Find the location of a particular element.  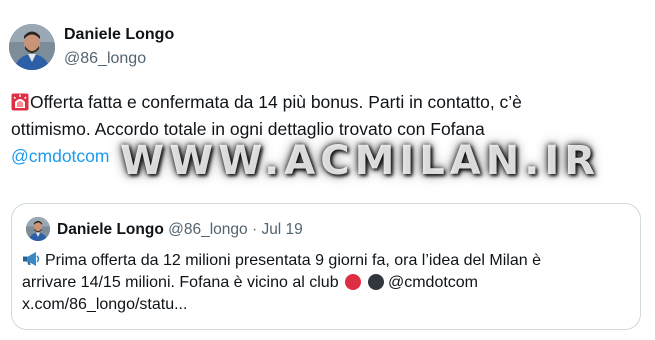

author-name: Daniele Longo is located at coordinates (119, 35).